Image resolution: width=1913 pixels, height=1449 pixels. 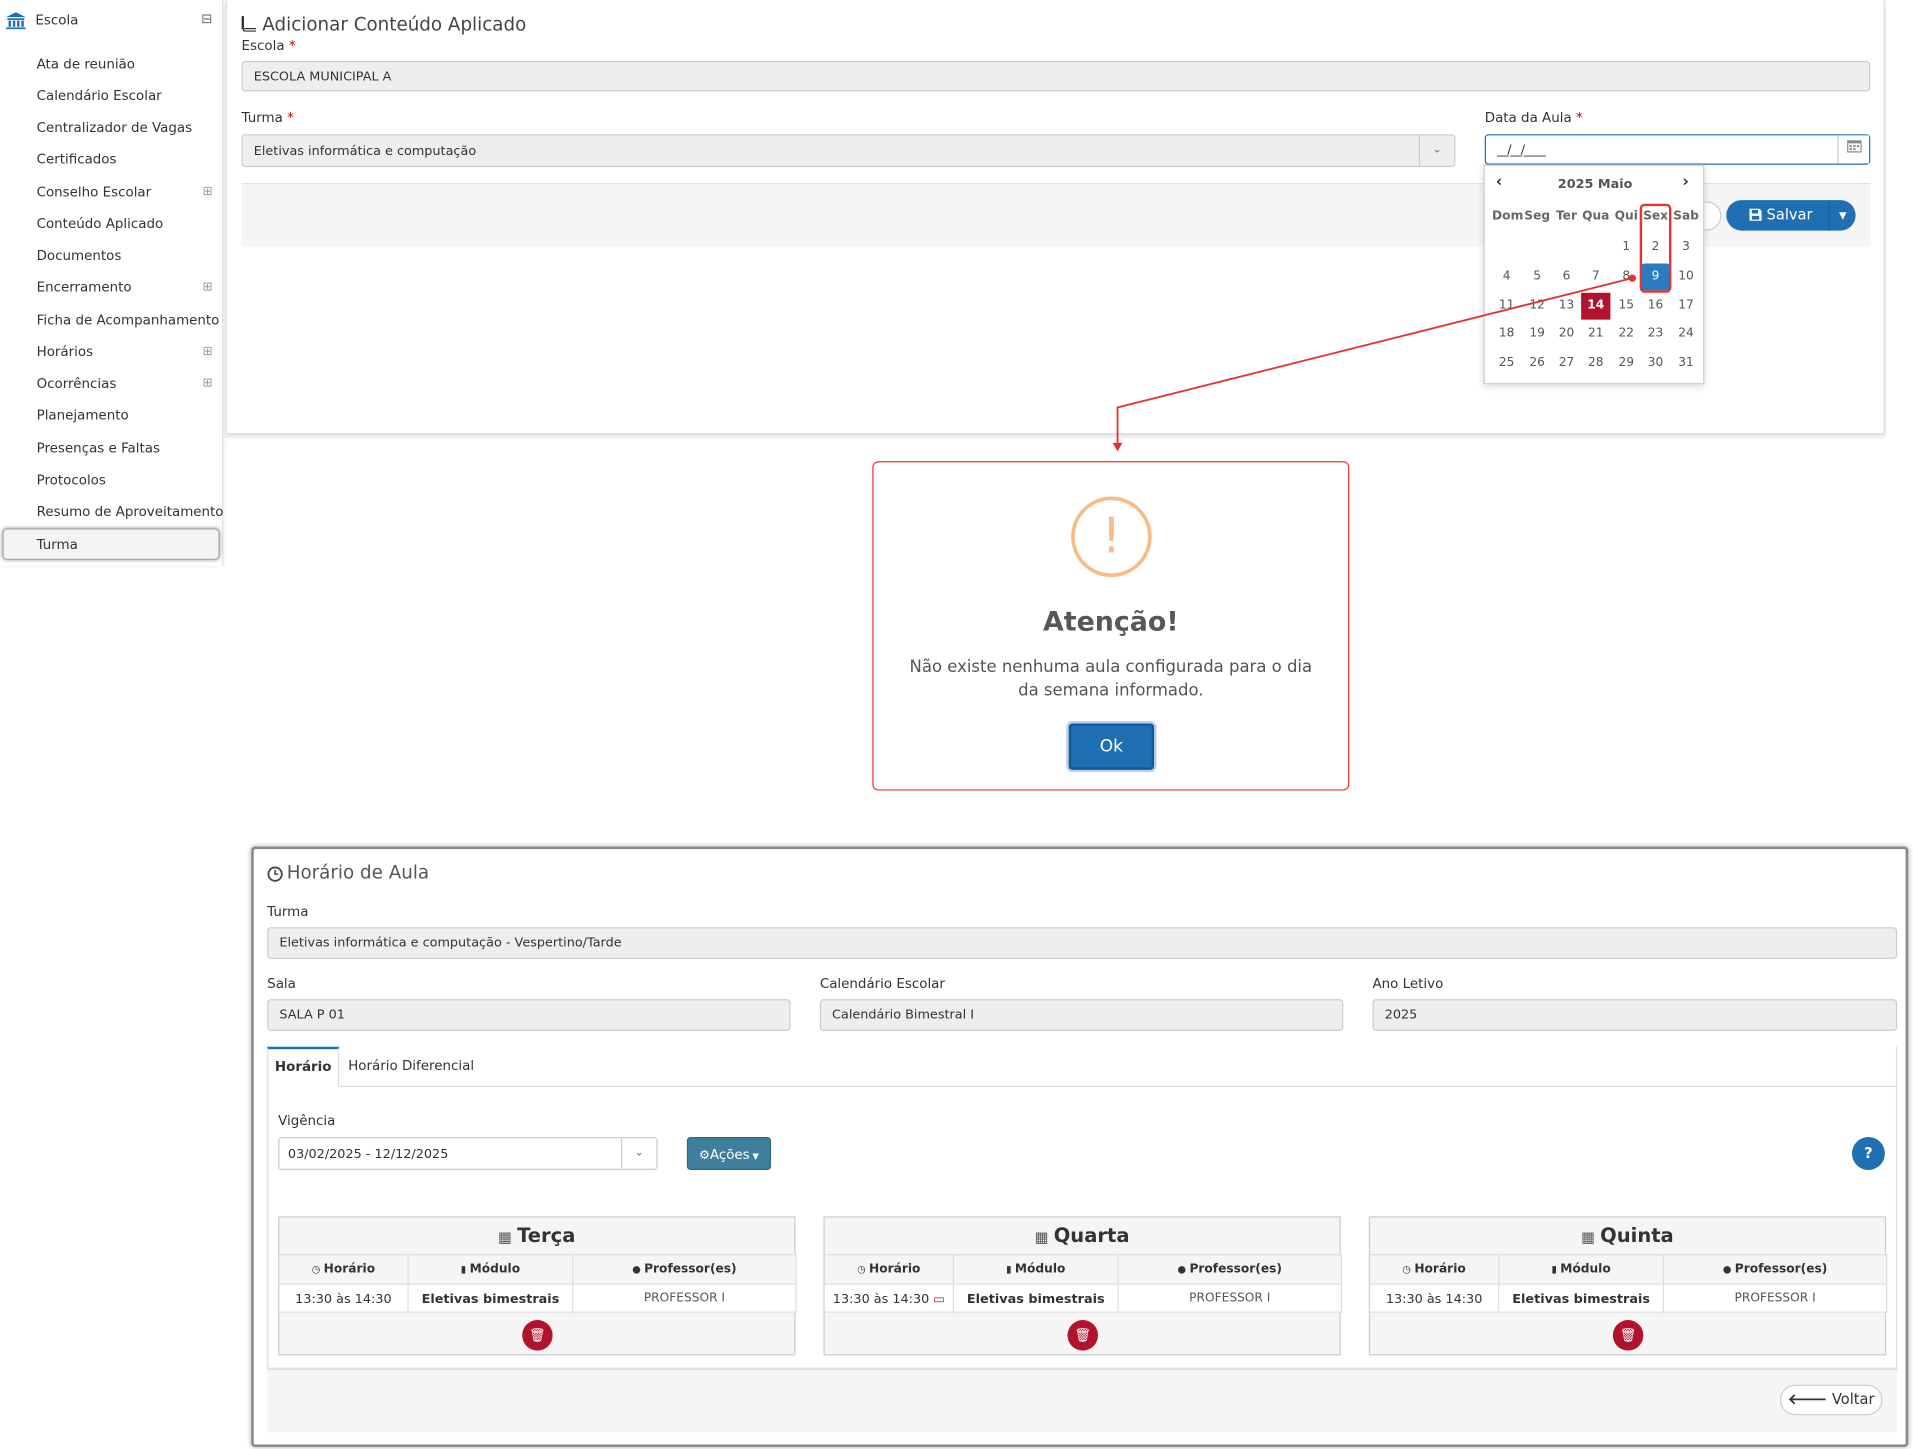 What do you see at coordinates (937, 1300) in the screenshot?
I see `monitor-icon: ▭` at bounding box center [937, 1300].